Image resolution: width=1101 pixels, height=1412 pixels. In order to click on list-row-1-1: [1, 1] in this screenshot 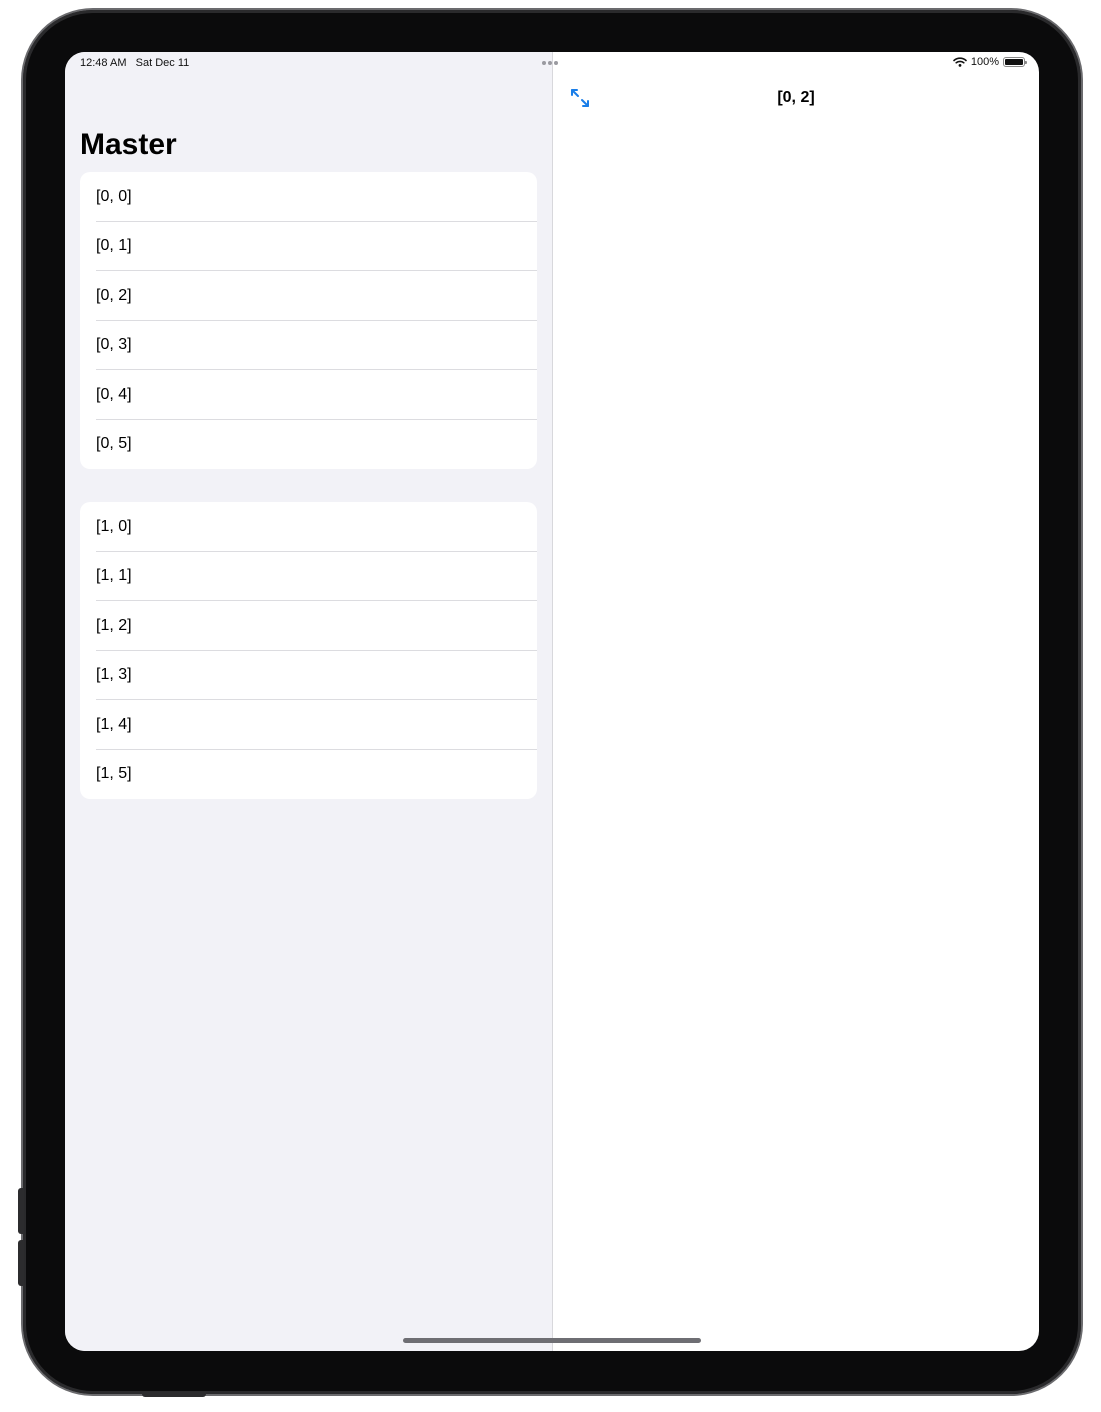, I will do `click(308, 577)`.